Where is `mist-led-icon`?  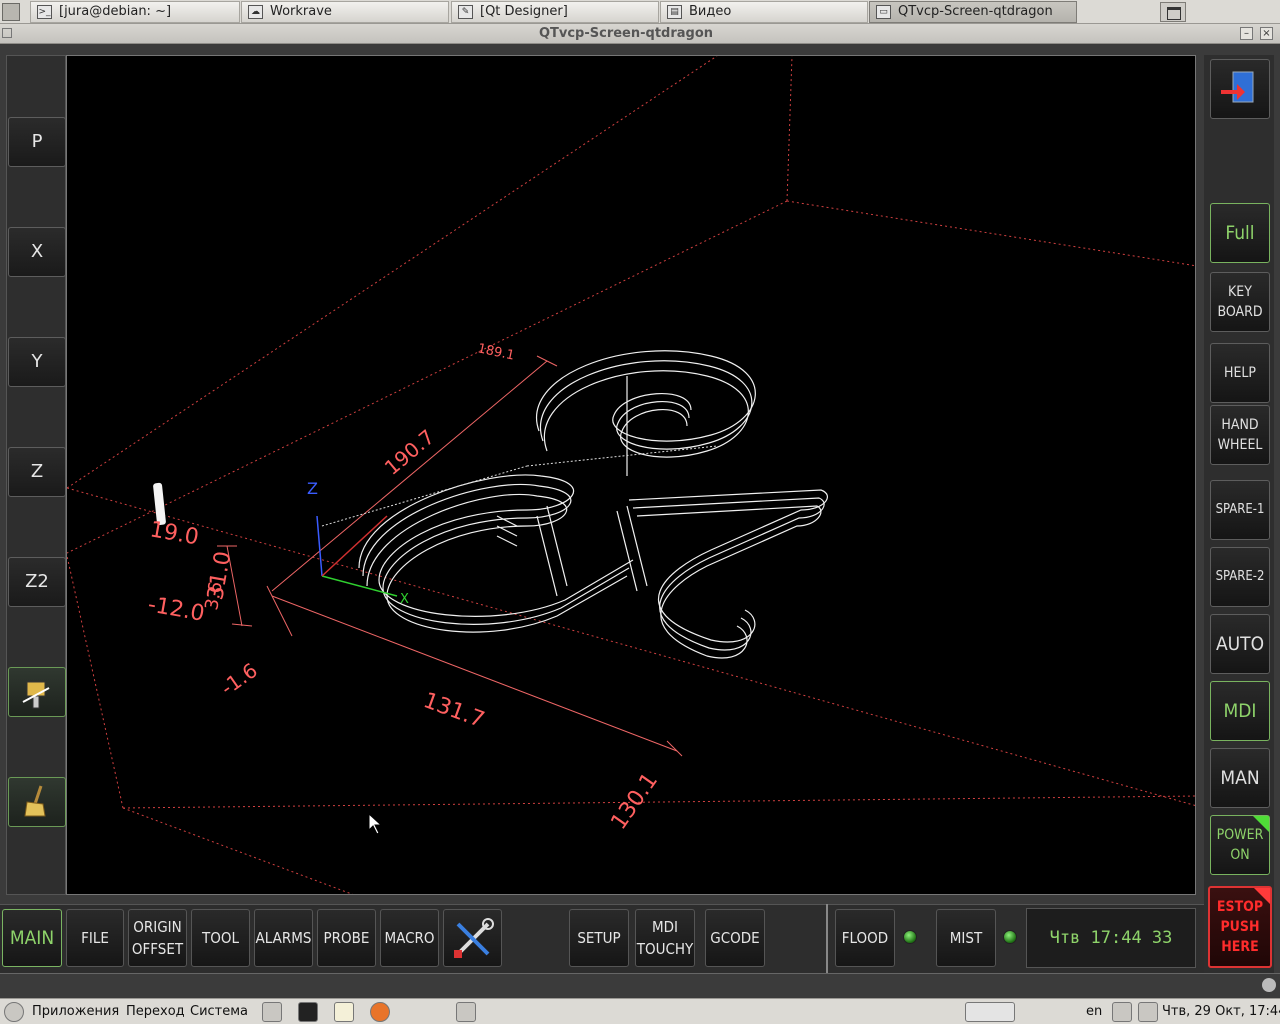
mist-led-icon is located at coordinates (1010, 937).